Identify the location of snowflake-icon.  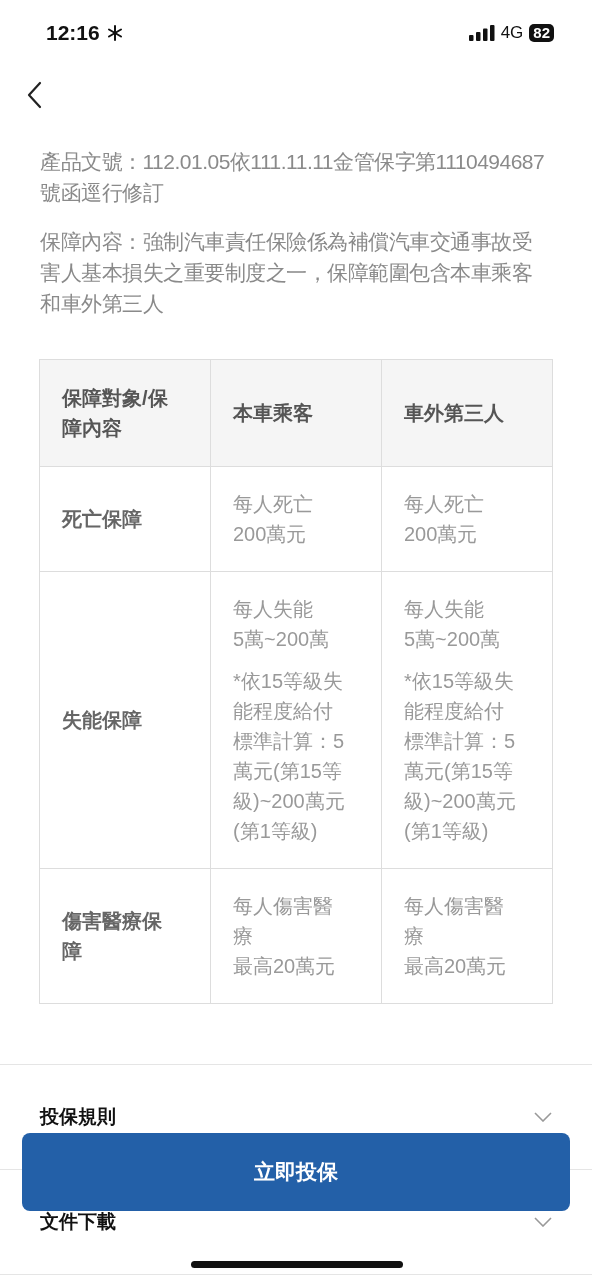
(114, 33).